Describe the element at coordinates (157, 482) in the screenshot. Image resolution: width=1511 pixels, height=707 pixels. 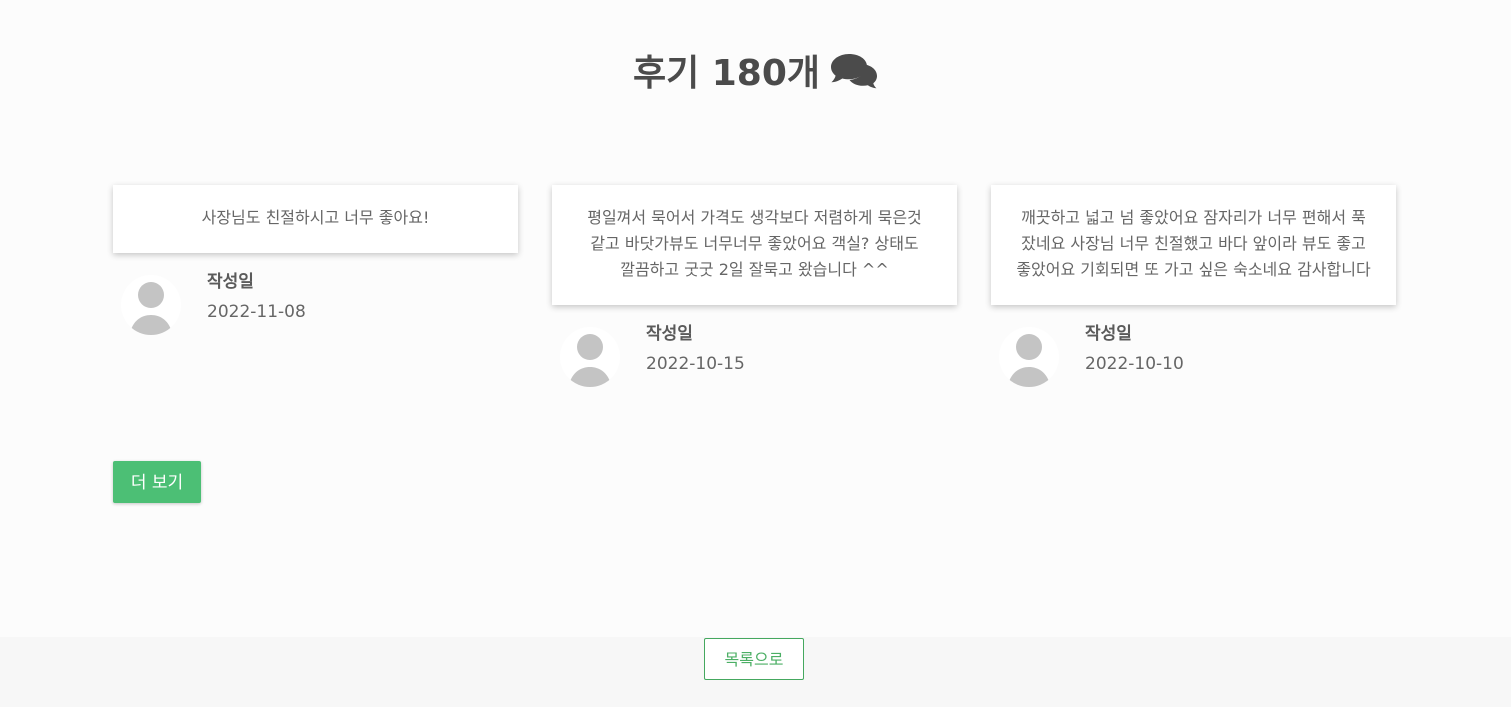
I see `more-button: 더 보기` at that location.